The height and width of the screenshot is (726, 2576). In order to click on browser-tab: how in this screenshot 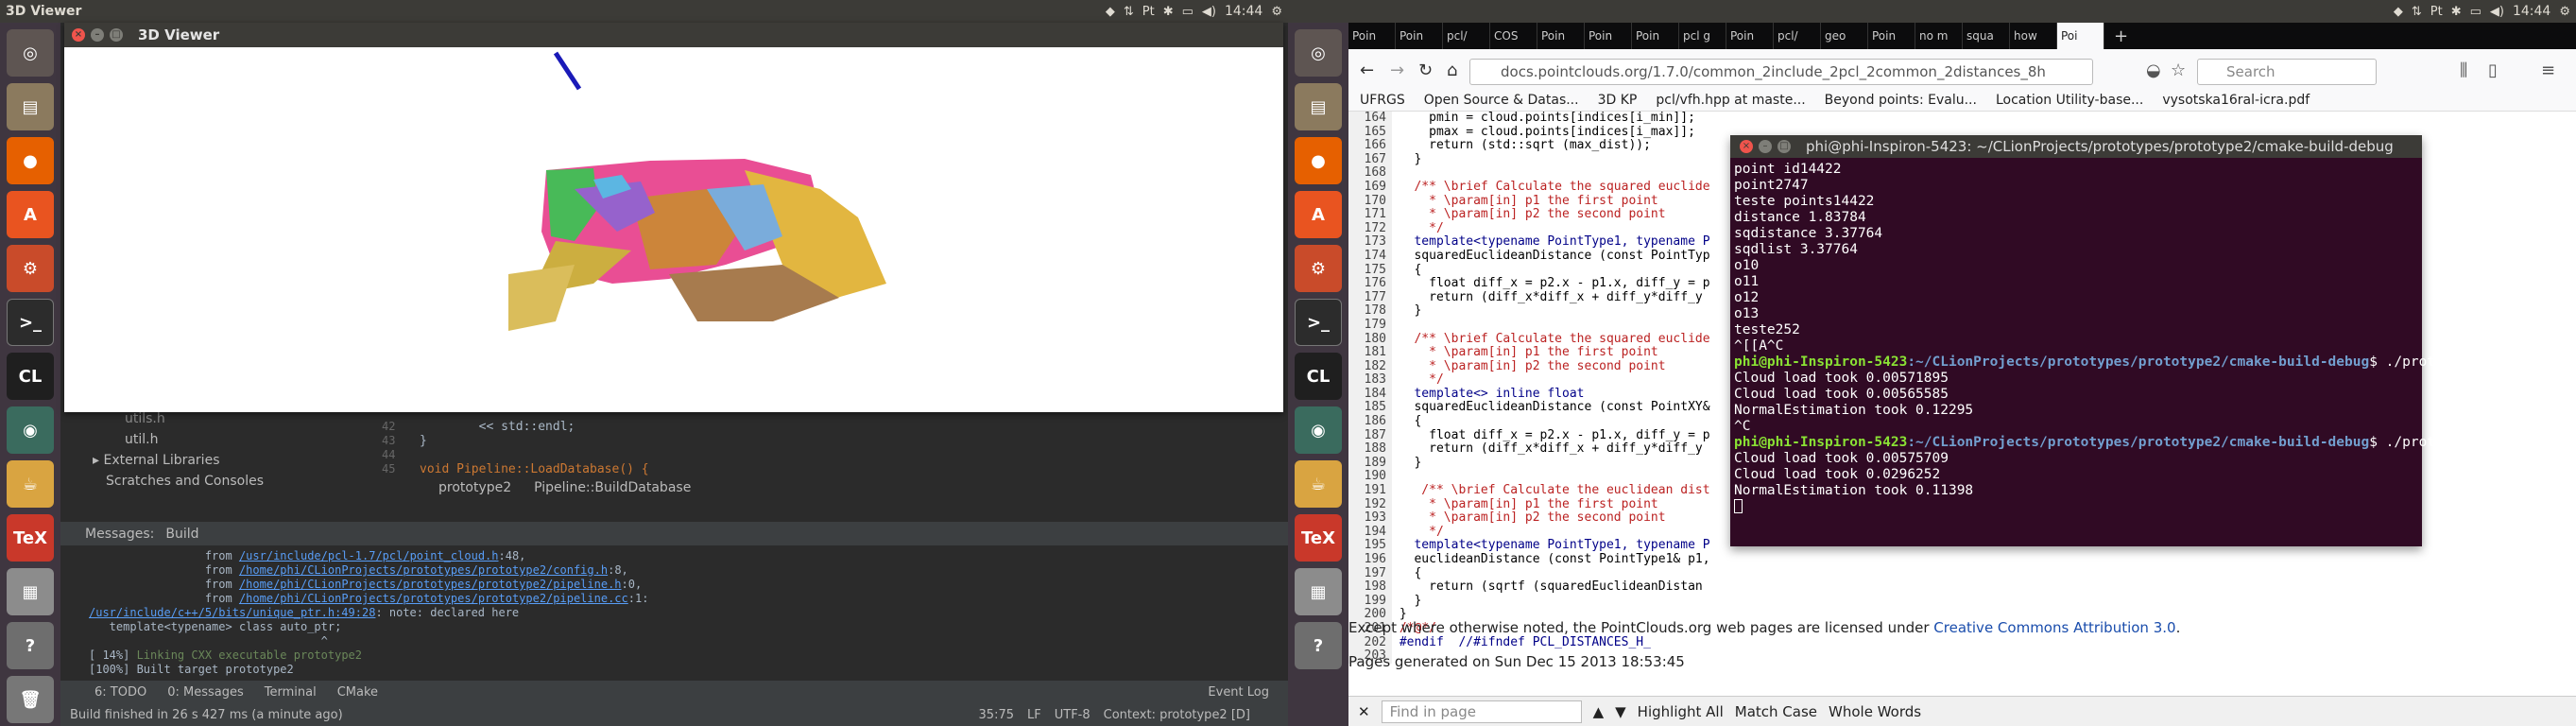, I will do `click(2033, 36)`.